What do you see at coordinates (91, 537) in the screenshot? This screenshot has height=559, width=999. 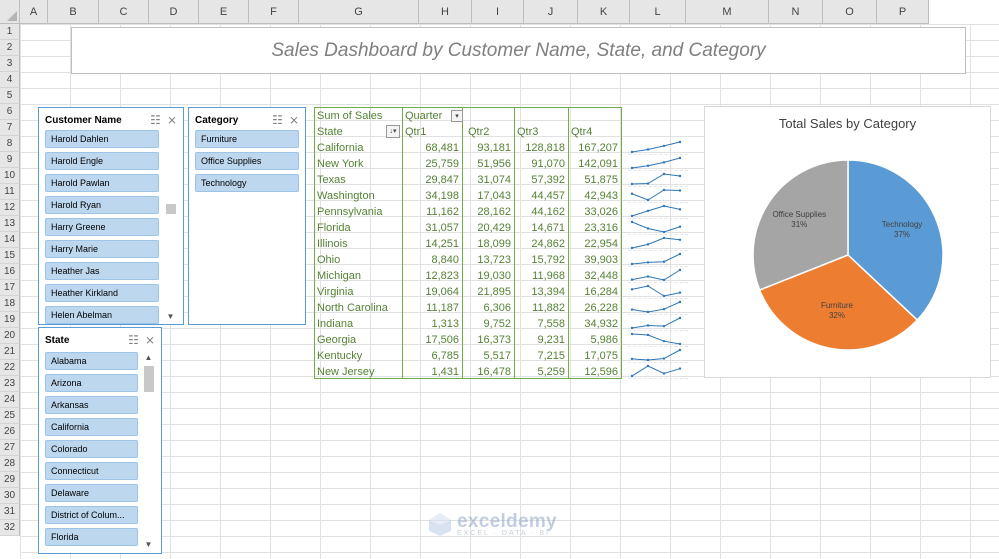 I see `slicer-item-state: Florida` at bounding box center [91, 537].